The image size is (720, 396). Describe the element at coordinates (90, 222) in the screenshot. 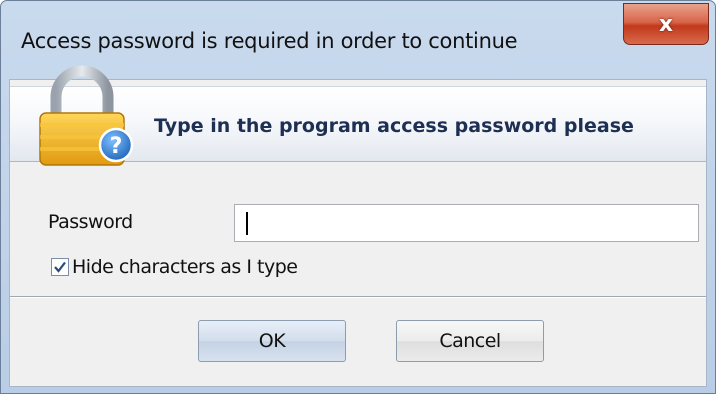

I see `password-label: Password` at that location.